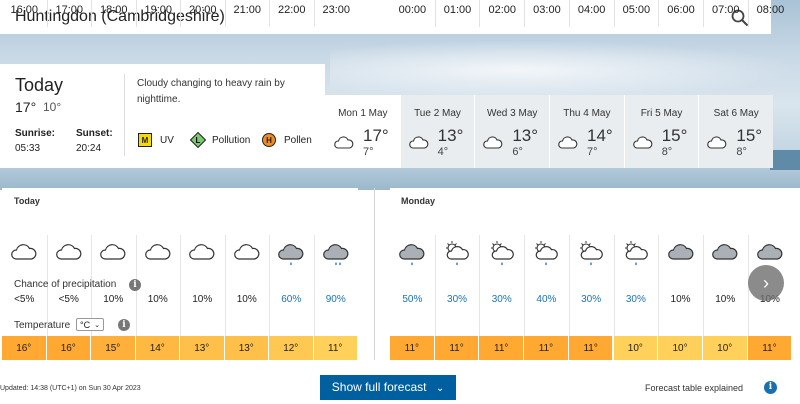 Image resolution: width=800 pixels, height=404 pixels. Describe the element at coordinates (368, 152) in the screenshot. I see `day-low: 7°` at that location.